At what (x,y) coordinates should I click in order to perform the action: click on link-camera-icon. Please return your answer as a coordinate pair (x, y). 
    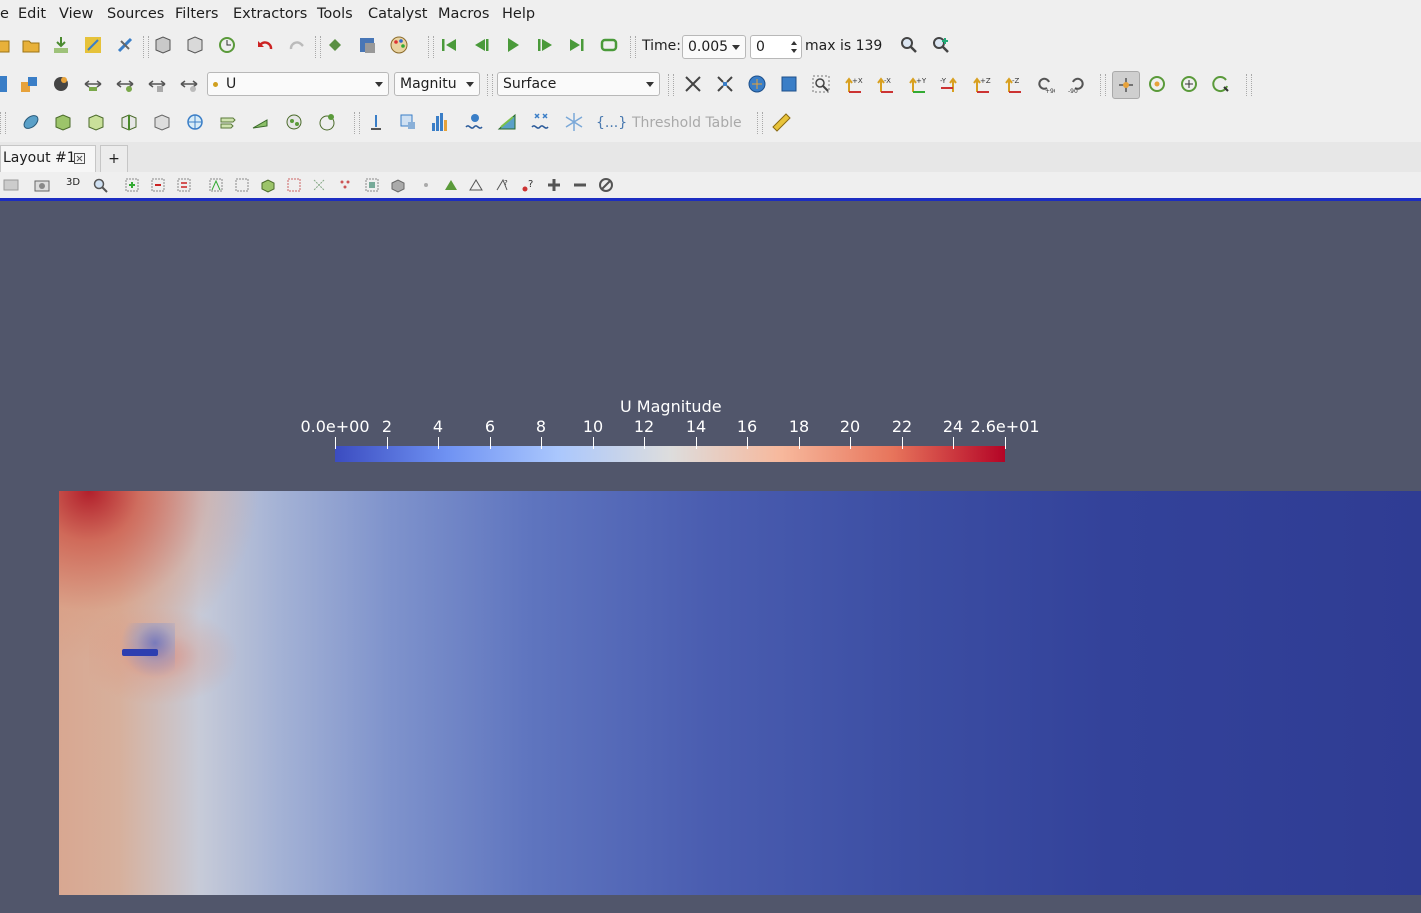
    Looking at the image, I should click on (11, 185).